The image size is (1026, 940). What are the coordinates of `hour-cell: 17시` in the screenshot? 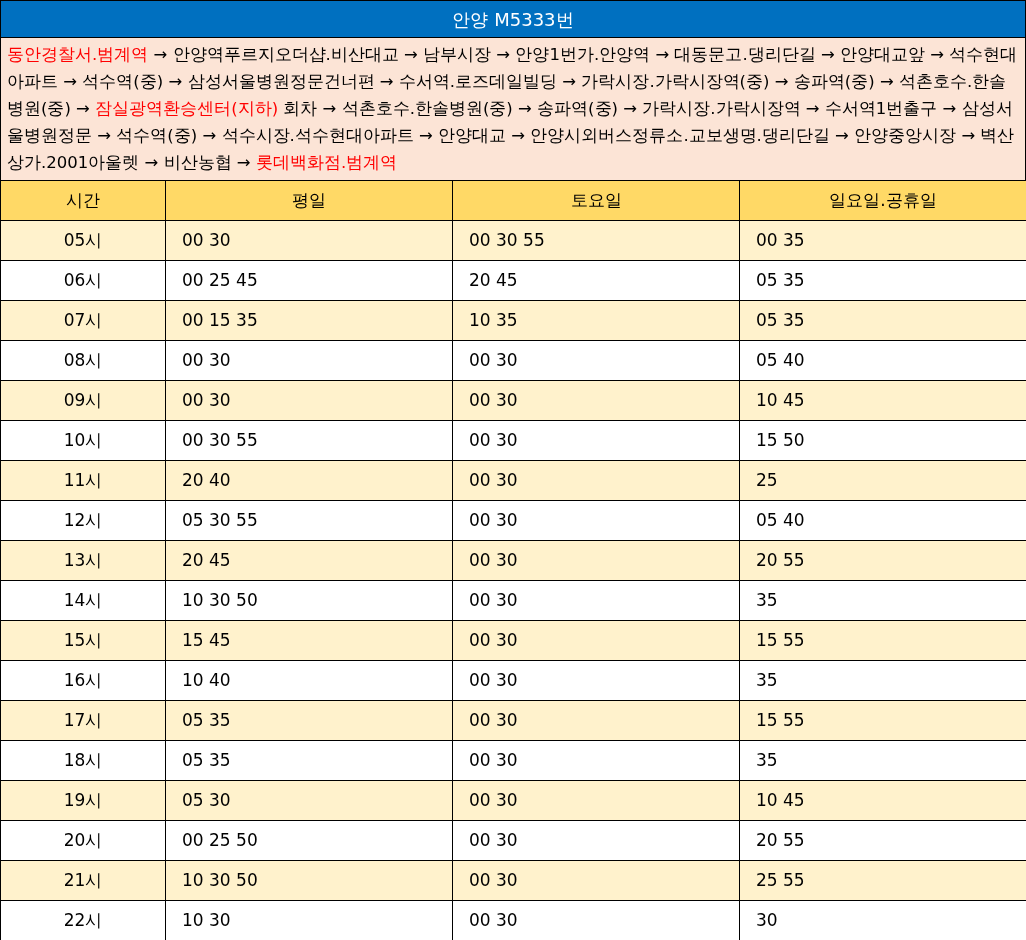 It's located at (83, 720).